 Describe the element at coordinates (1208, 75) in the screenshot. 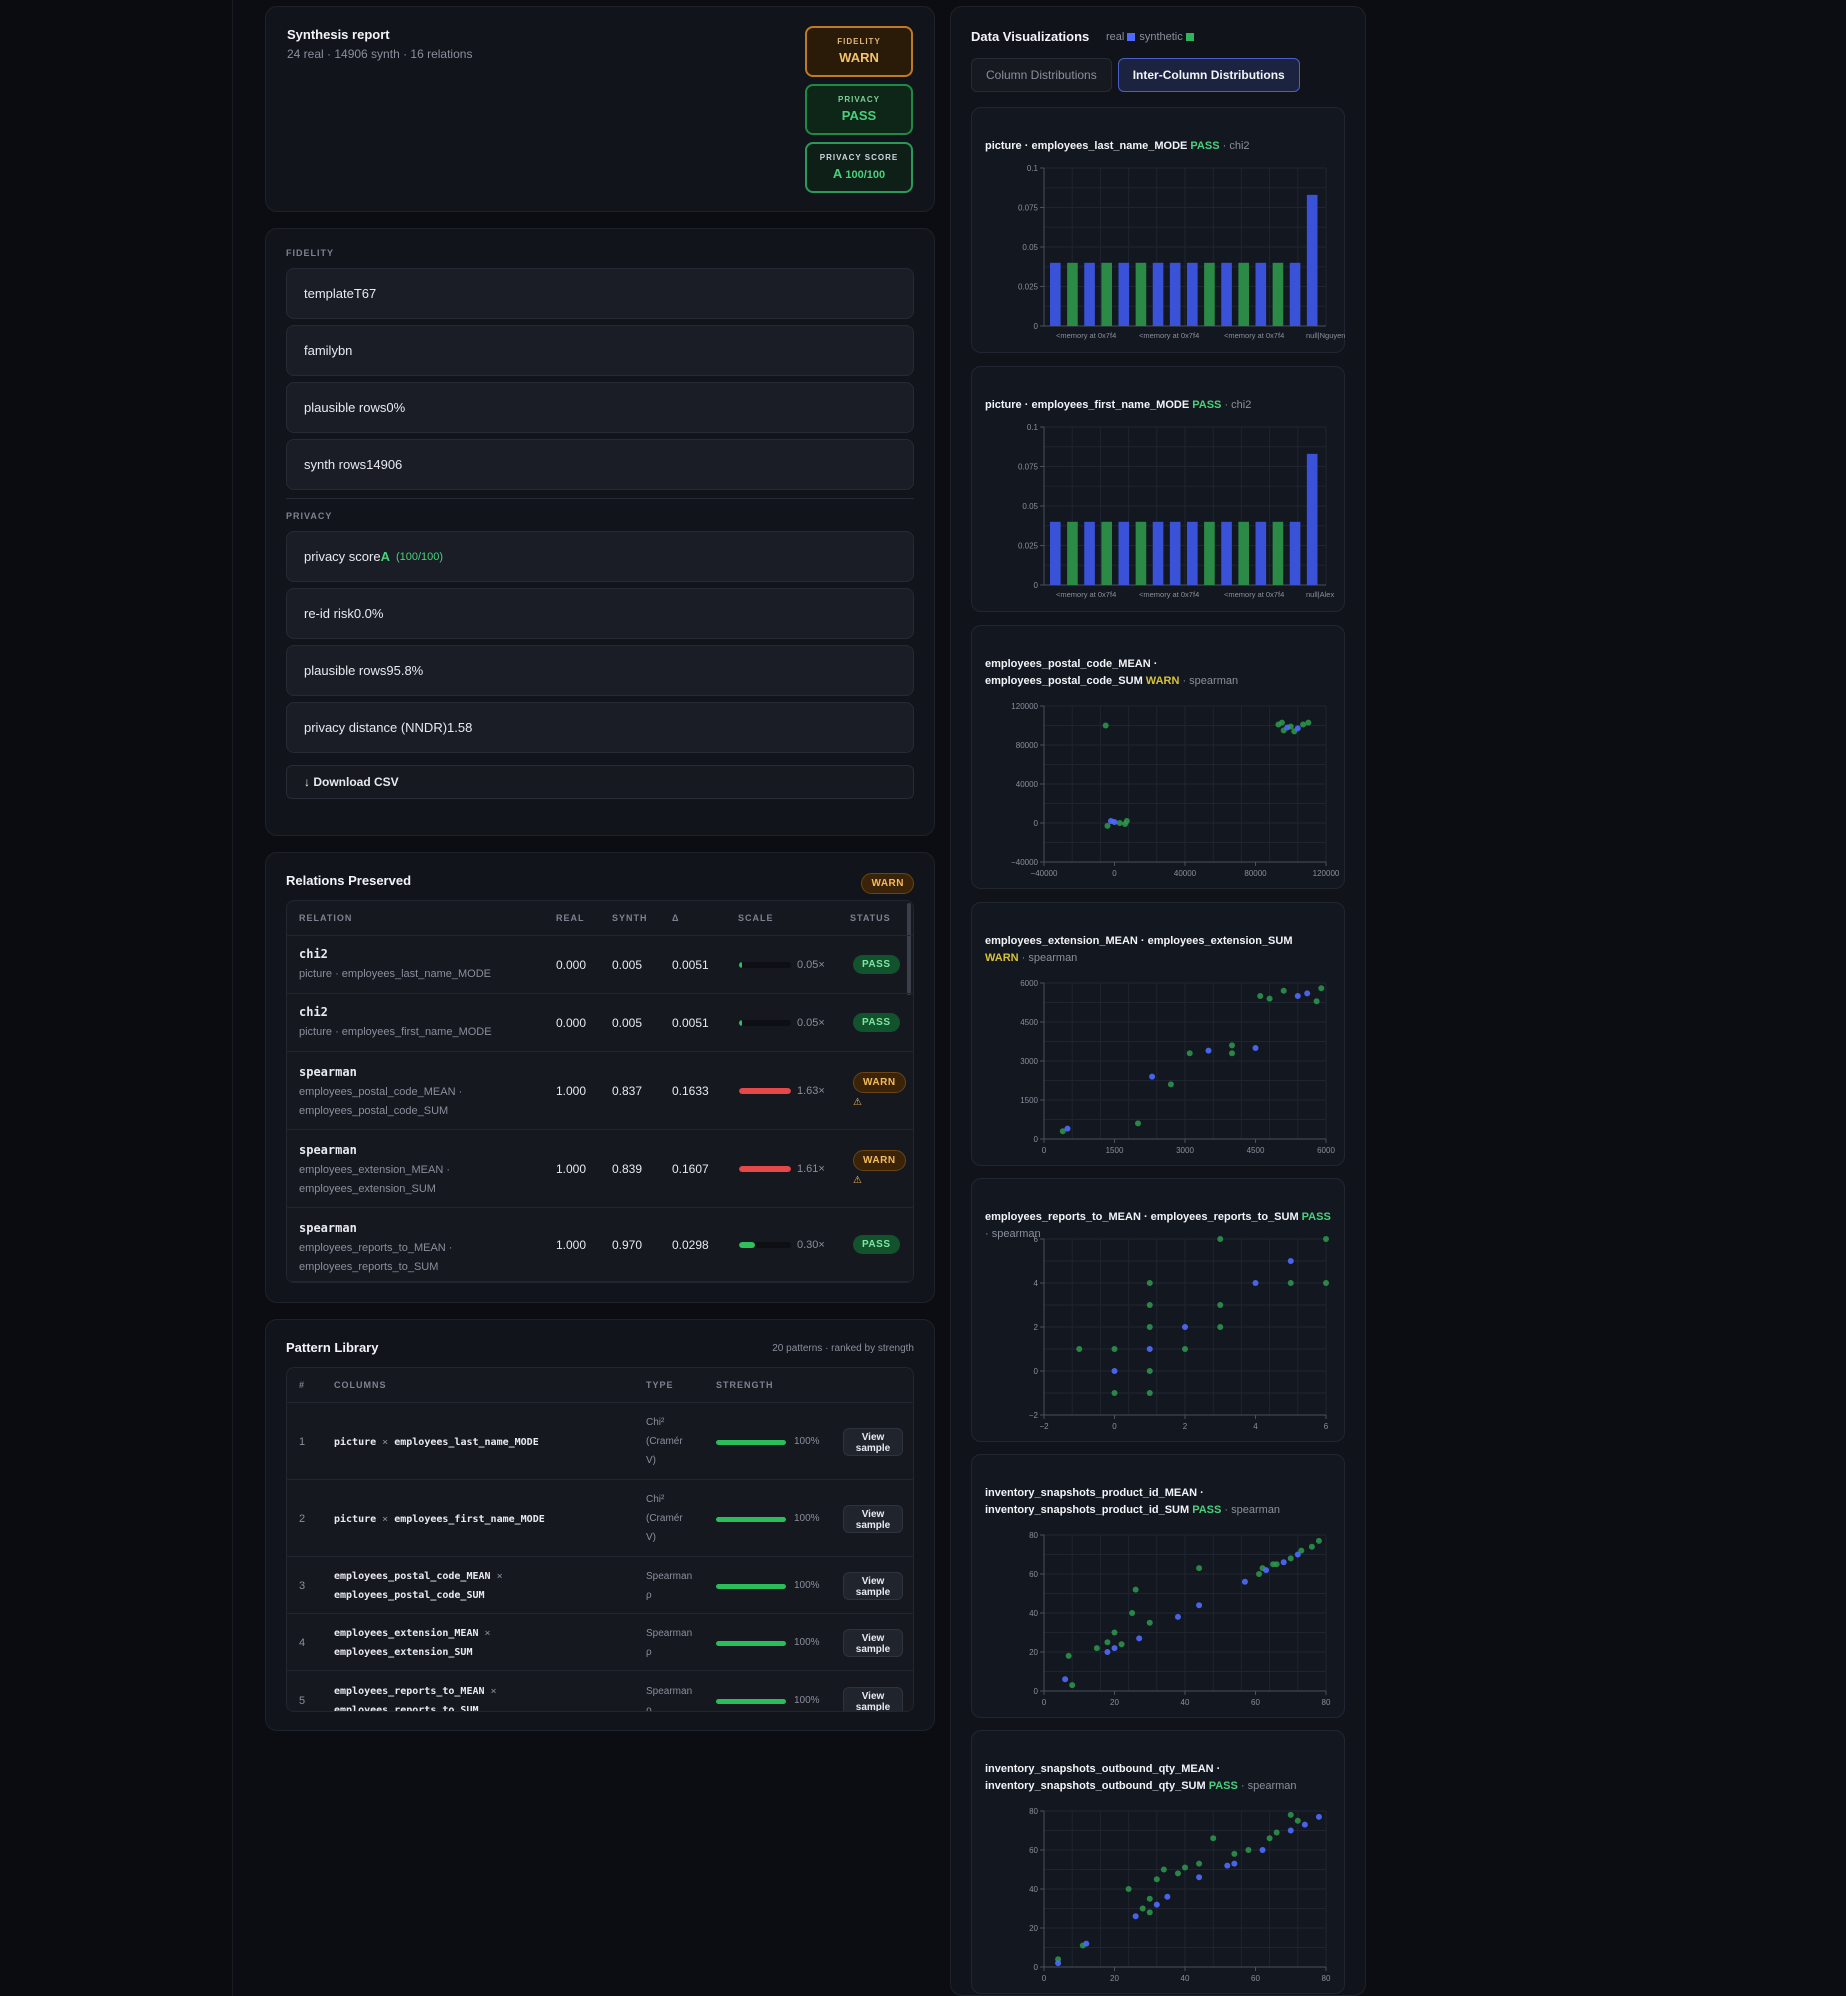

I see `tab-inter-column-distributions: Inter-Column Distributions` at that location.